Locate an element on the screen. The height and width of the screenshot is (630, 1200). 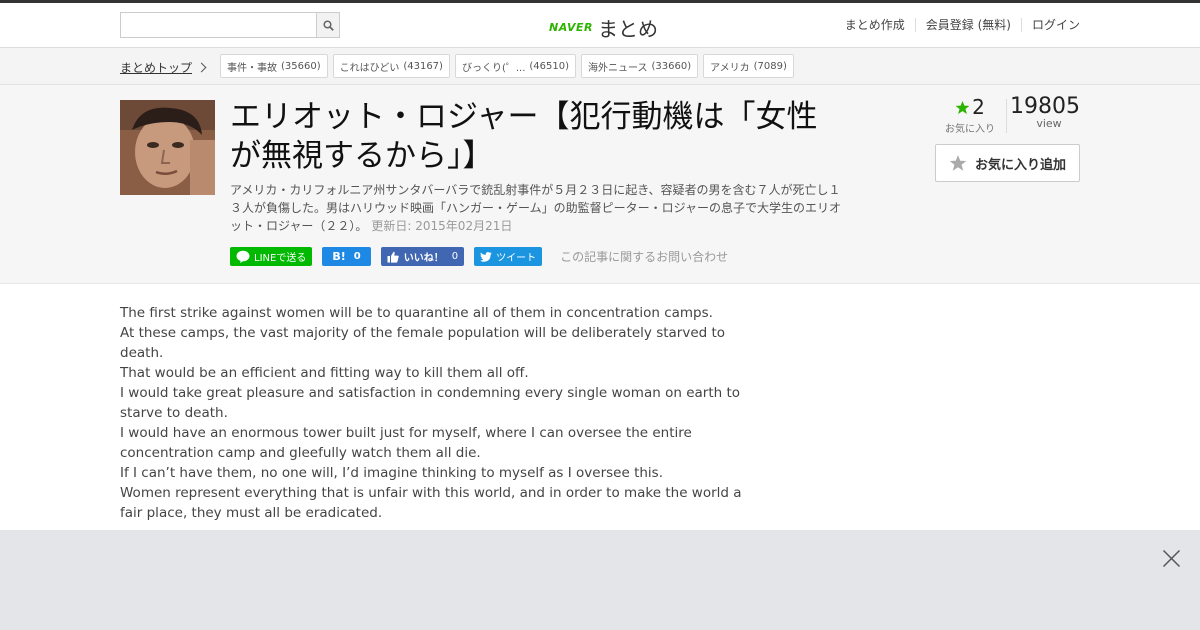
tag-item: 海外ニュース (33660) is located at coordinates (640, 66).